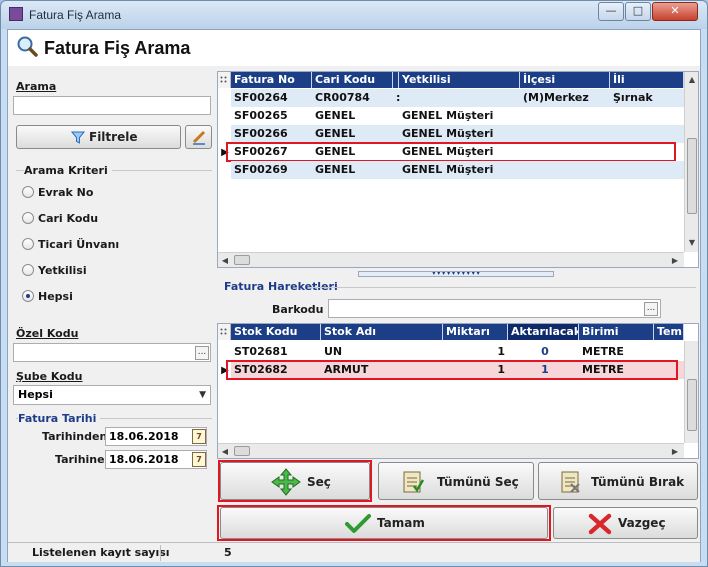  Describe the element at coordinates (543, 332) in the screenshot. I see `col-aktarilacak: Aktarılacak` at that location.